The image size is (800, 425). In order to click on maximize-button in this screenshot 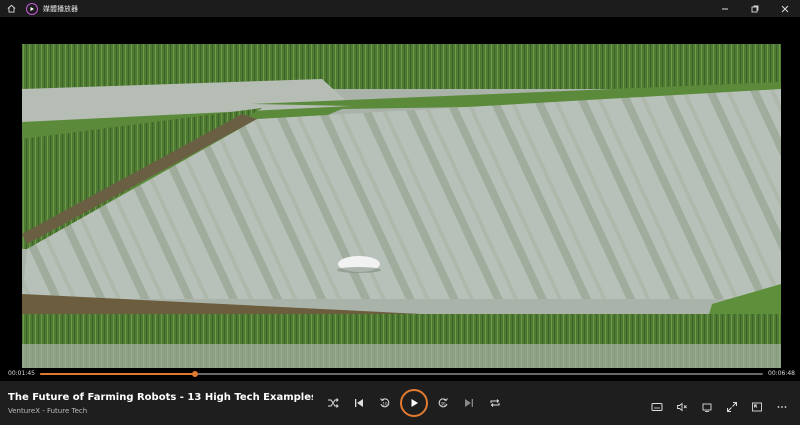, I will do `click(755, 8)`.